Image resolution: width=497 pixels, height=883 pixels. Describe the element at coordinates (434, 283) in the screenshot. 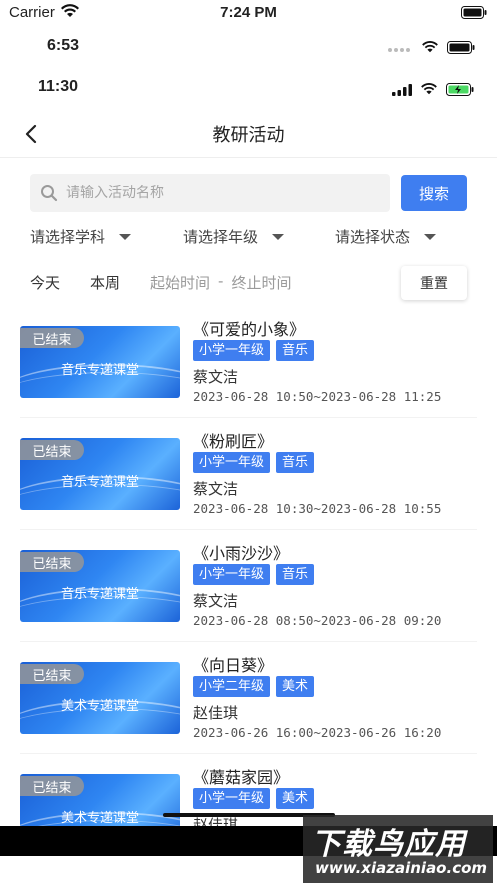

I see `reset-button: 重置` at that location.